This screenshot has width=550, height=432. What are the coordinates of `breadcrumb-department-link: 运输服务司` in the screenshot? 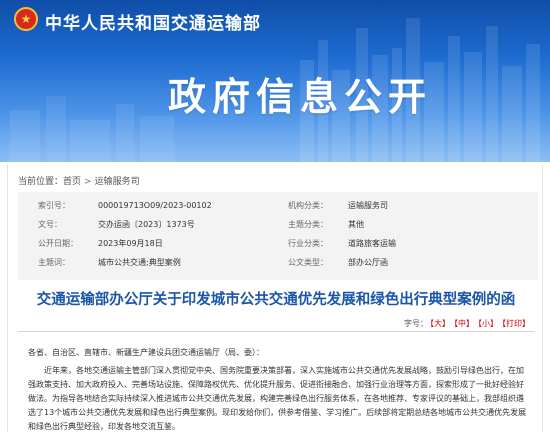 It's located at (117, 182).